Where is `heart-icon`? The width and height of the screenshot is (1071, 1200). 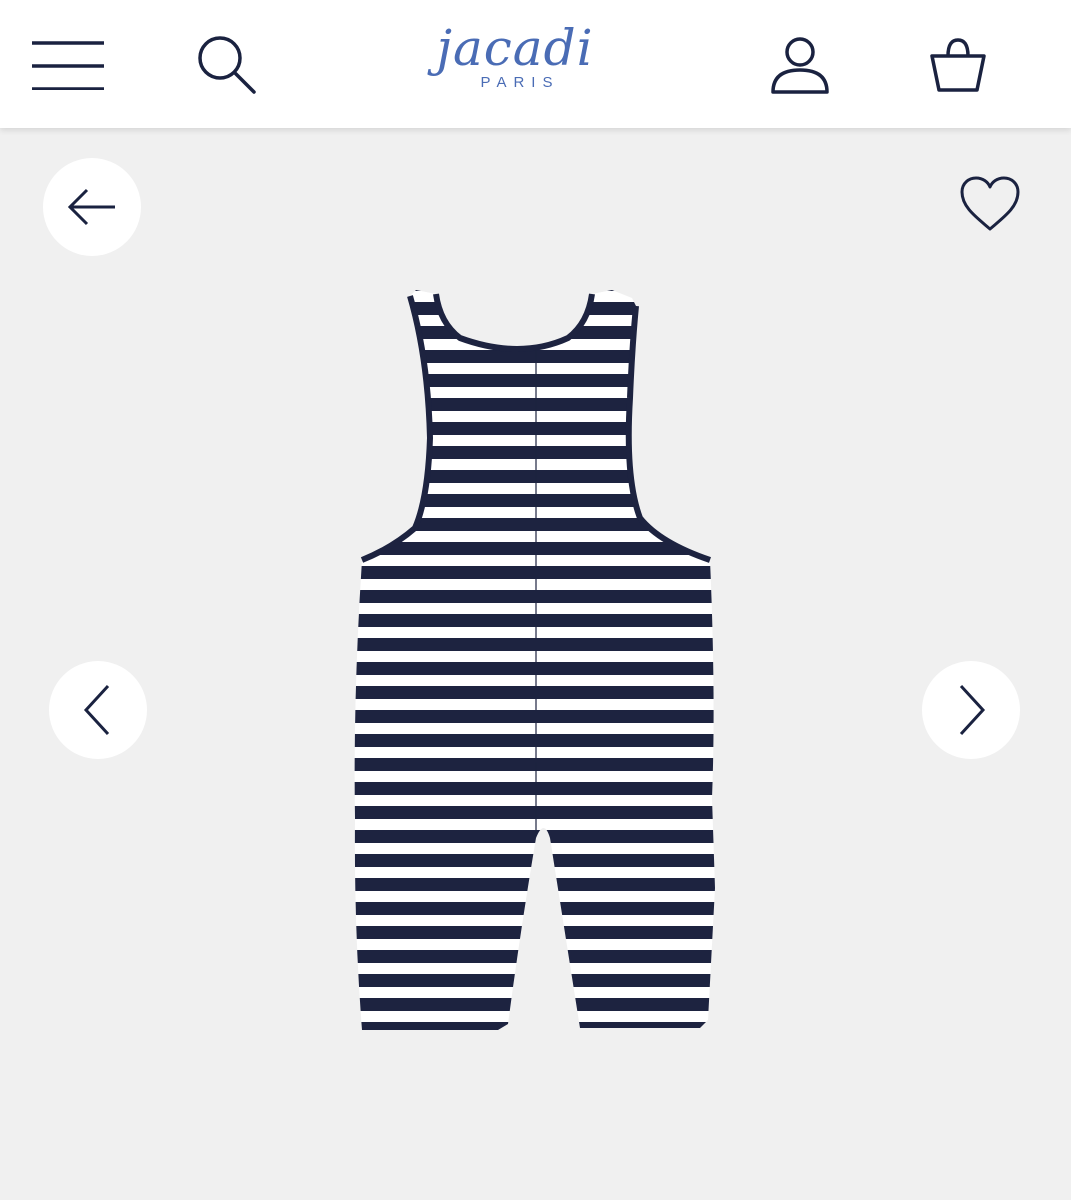
heart-icon is located at coordinates (990, 203).